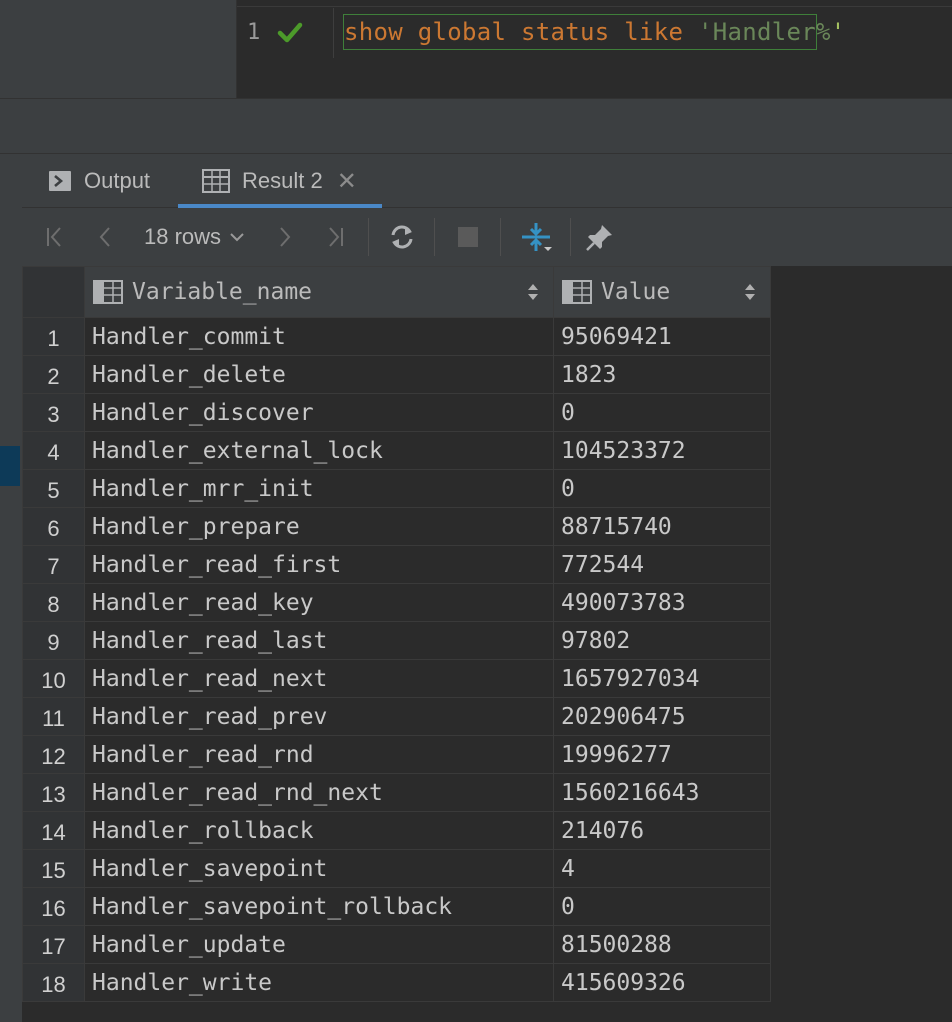 The width and height of the screenshot is (952, 1022). What do you see at coordinates (319, 716) in the screenshot?
I see `cell-variable-name: Handler_read_prev` at bounding box center [319, 716].